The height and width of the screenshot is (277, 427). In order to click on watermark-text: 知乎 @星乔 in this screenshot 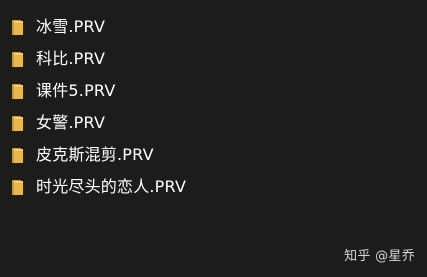, I will do `click(379, 256)`.